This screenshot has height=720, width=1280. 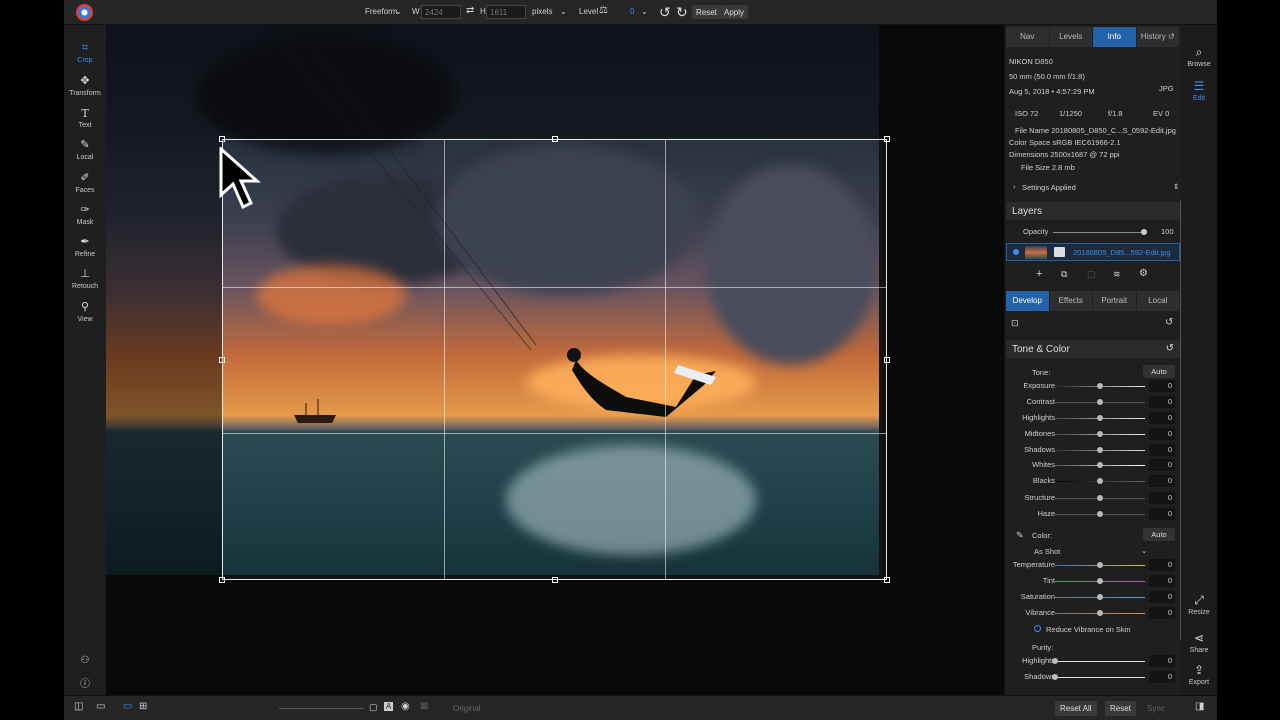 I want to click on tool-mask: ✑ Mask, so click(x=85, y=215).